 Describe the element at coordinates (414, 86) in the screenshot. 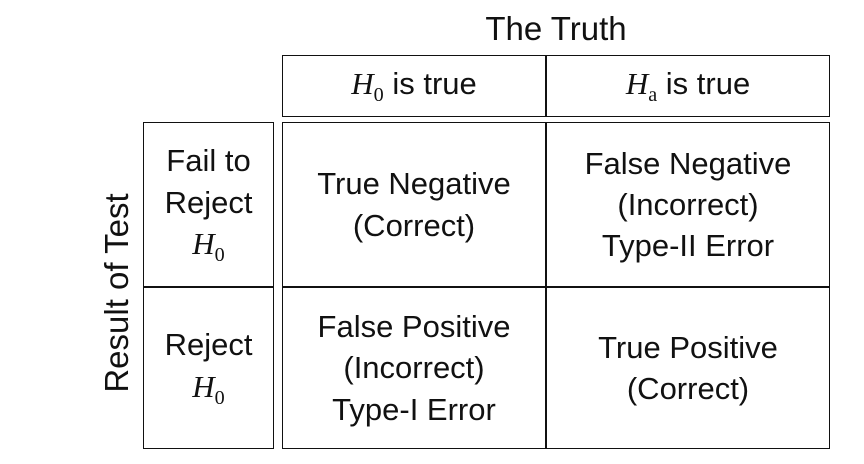

I see `column-header-h0-true: H0 is true` at that location.